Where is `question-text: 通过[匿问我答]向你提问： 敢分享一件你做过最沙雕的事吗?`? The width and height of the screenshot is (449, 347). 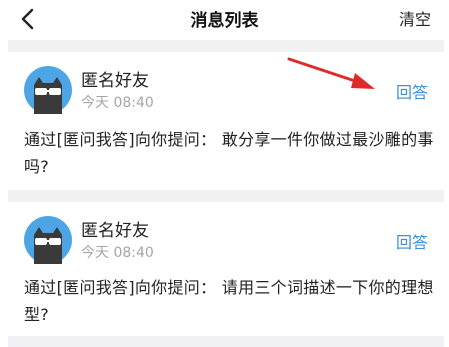 question-text: 通过[匿问我答]向你提问： 敢分享一件你做过最沙雕的事吗? is located at coordinates (229, 153).